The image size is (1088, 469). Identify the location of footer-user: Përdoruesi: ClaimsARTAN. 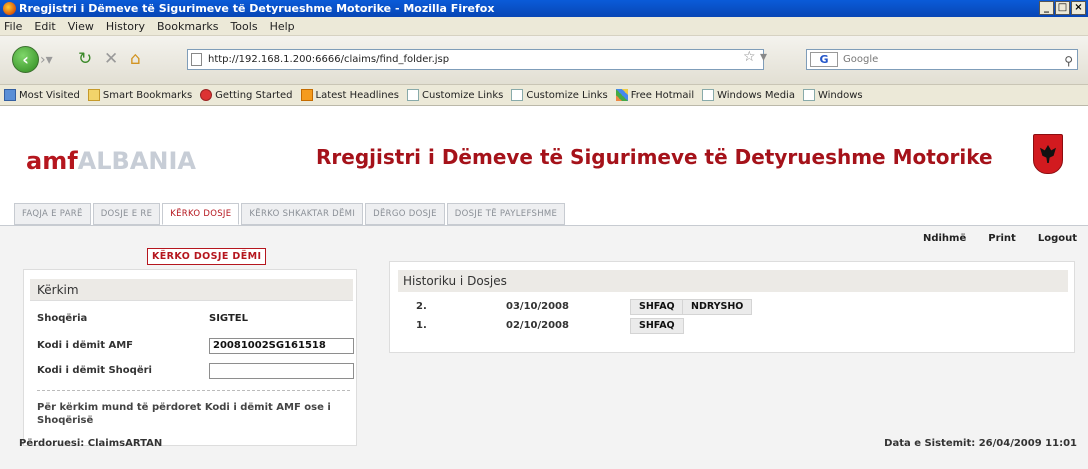
(91, 443).